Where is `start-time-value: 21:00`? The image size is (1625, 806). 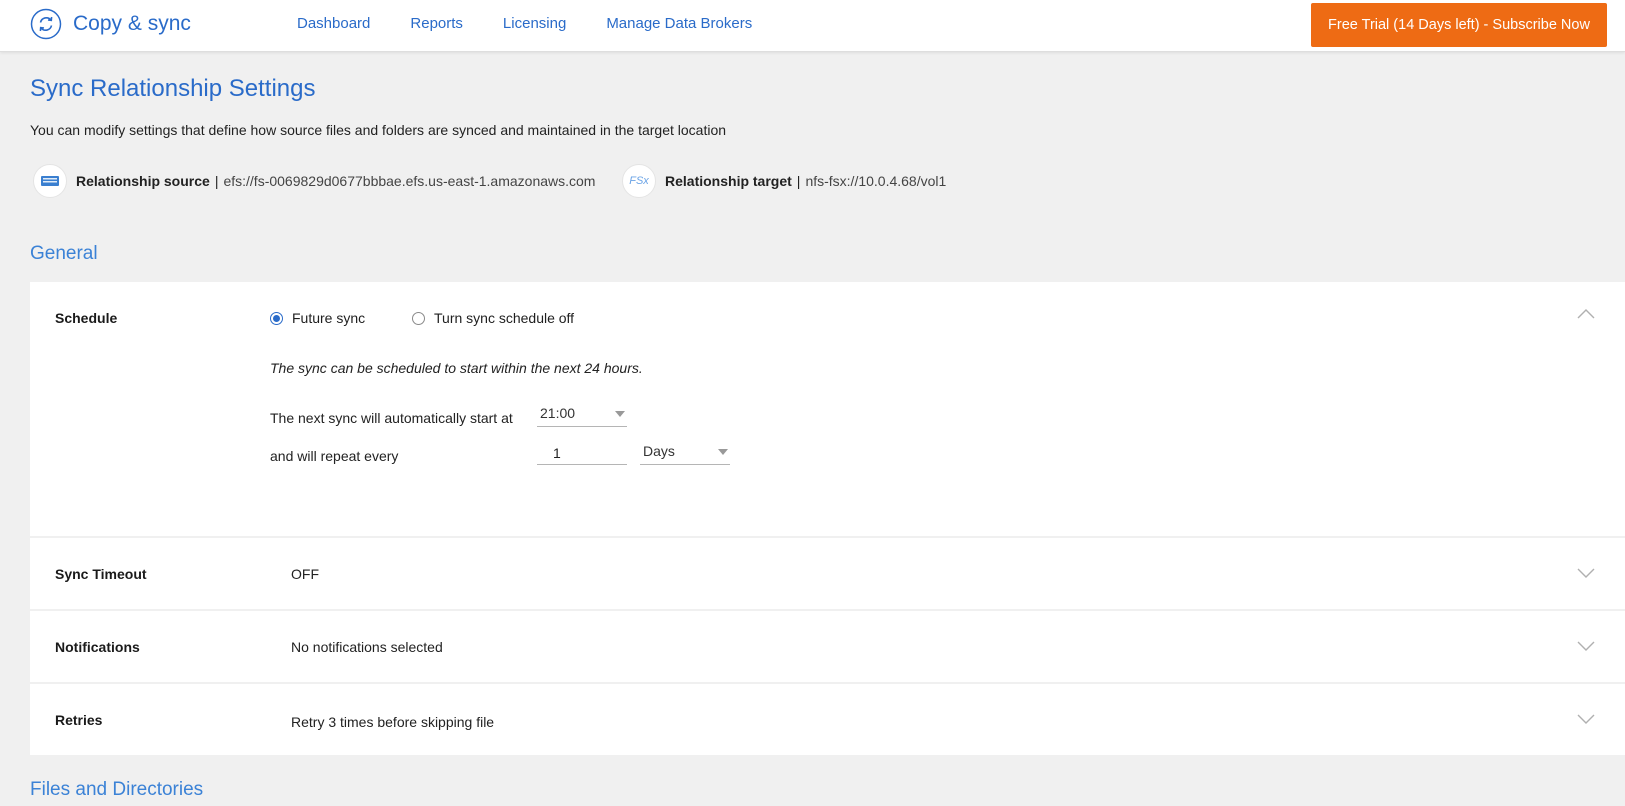
start-time-value: 21:00 is located at coordinates (558, 413).